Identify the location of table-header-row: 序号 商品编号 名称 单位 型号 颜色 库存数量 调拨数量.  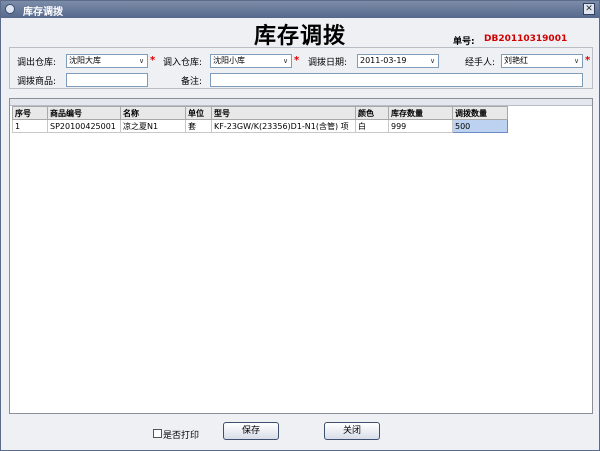
(260, 113).